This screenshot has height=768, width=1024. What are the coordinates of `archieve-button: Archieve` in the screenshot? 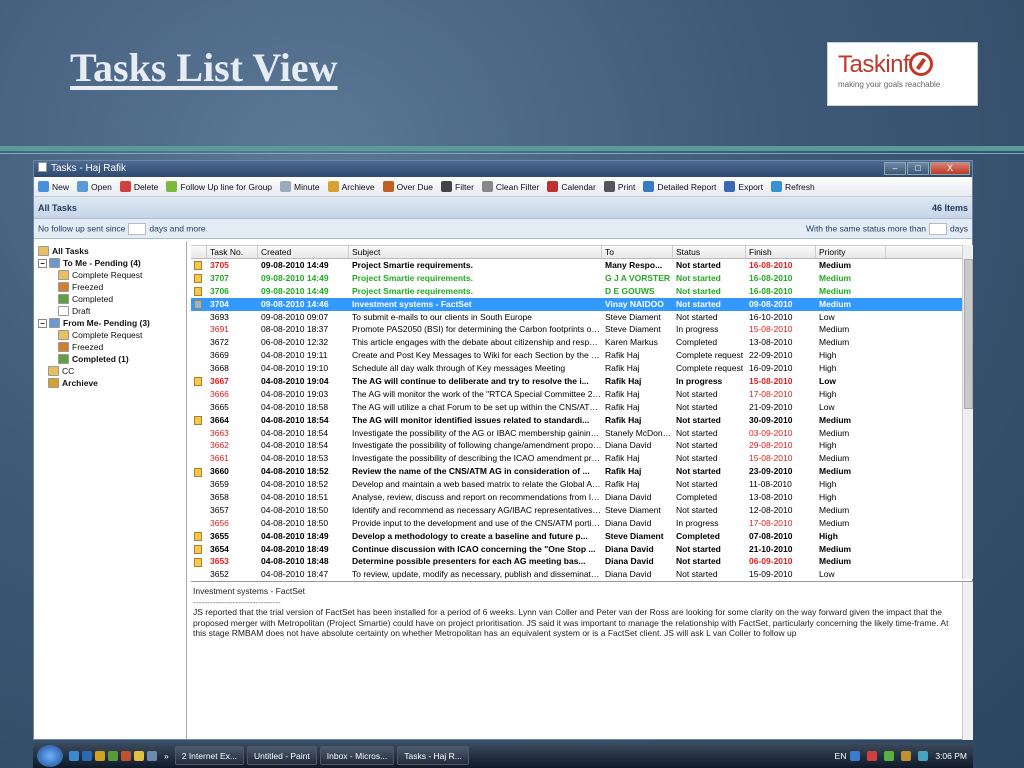 It's located at (351, 186).